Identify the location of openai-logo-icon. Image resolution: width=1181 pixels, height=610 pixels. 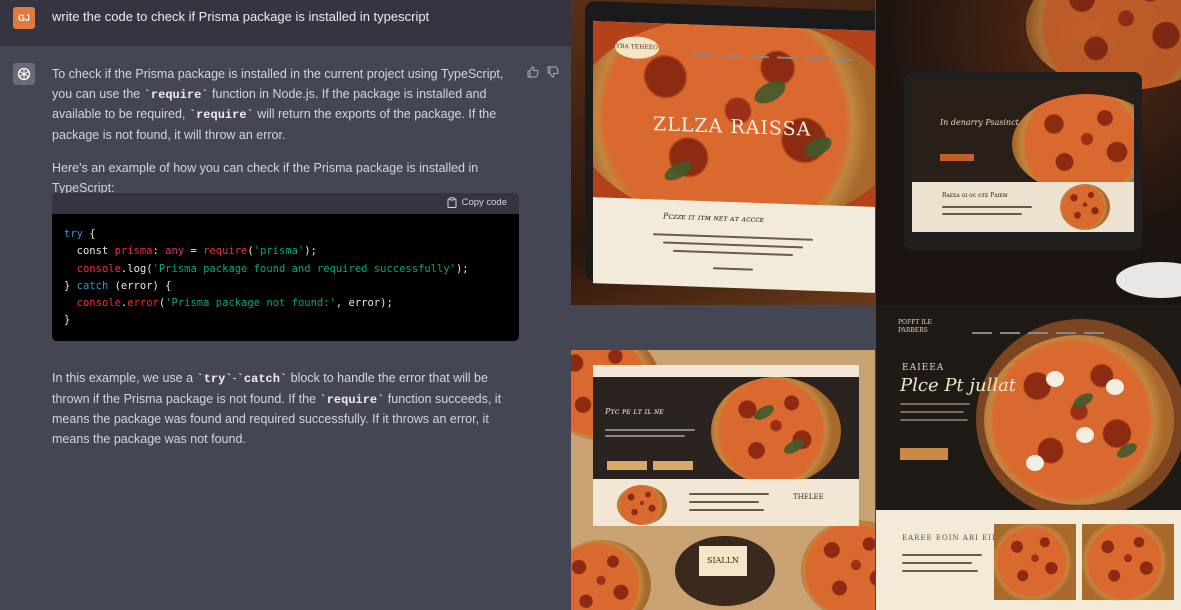
(24, 74).